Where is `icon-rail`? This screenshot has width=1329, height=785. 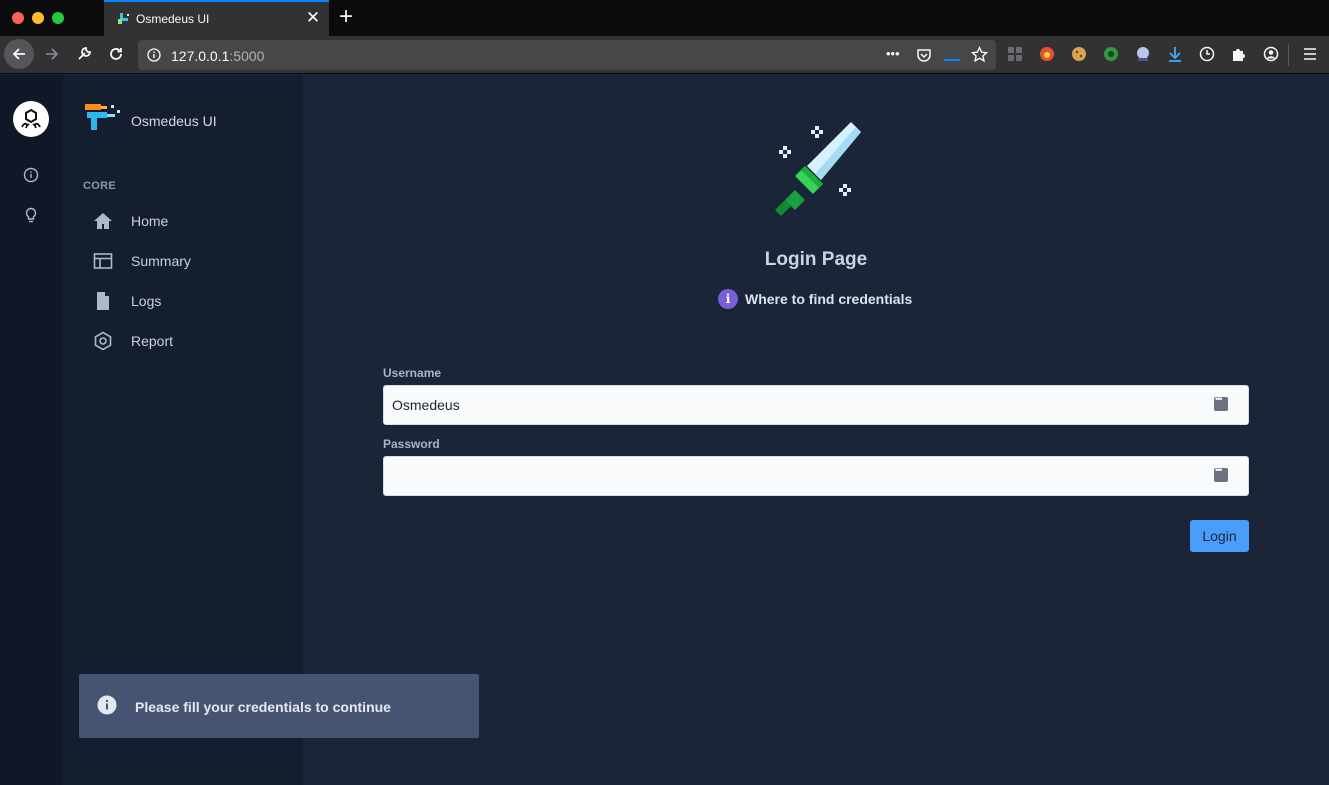 icon-rail is located at coordinates (31, 430).